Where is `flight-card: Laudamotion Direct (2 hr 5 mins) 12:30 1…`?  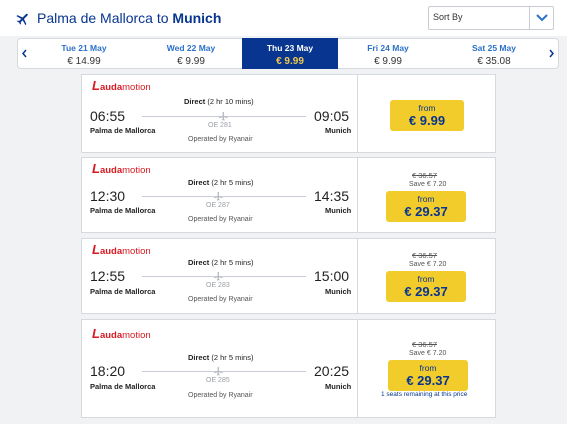 flight-card: Laudamotion Direct (2 hr 5 mins) 12:30 1… is located at coordinates (288, 195).